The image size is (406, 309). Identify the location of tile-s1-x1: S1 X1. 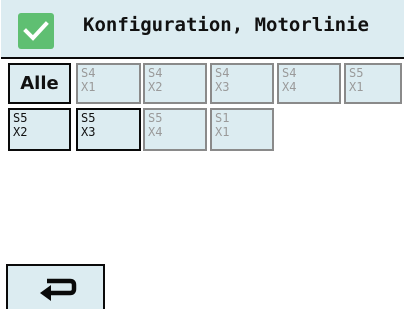
(242, 129).